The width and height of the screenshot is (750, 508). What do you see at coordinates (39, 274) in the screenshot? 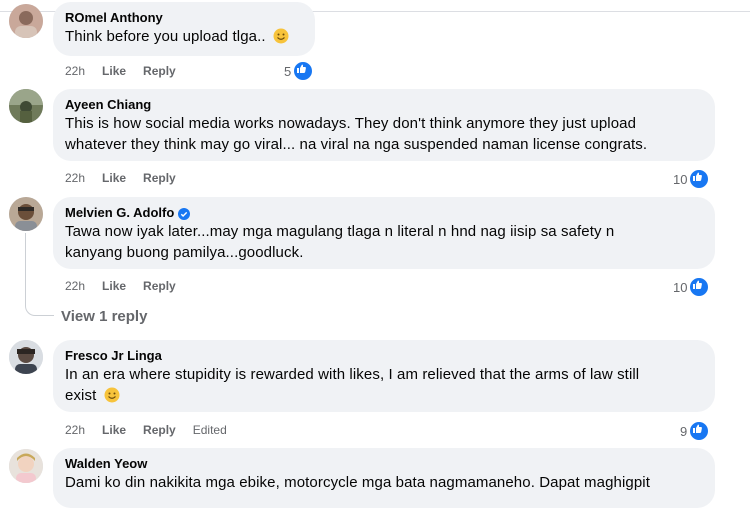
I see `thread-connector` at bounding box center [39, 274].